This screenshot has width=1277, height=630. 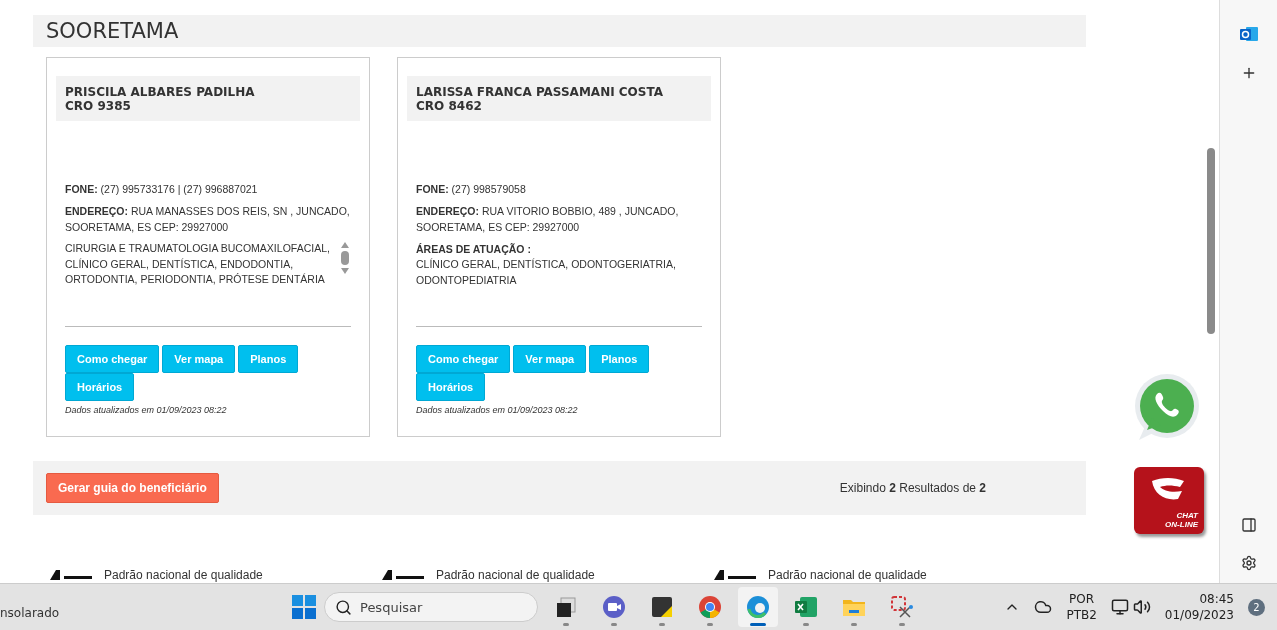 What do you see at coordinates (1119, 607) in the screenshot?
I see `network-icon` at bounding box center [1119, 607].